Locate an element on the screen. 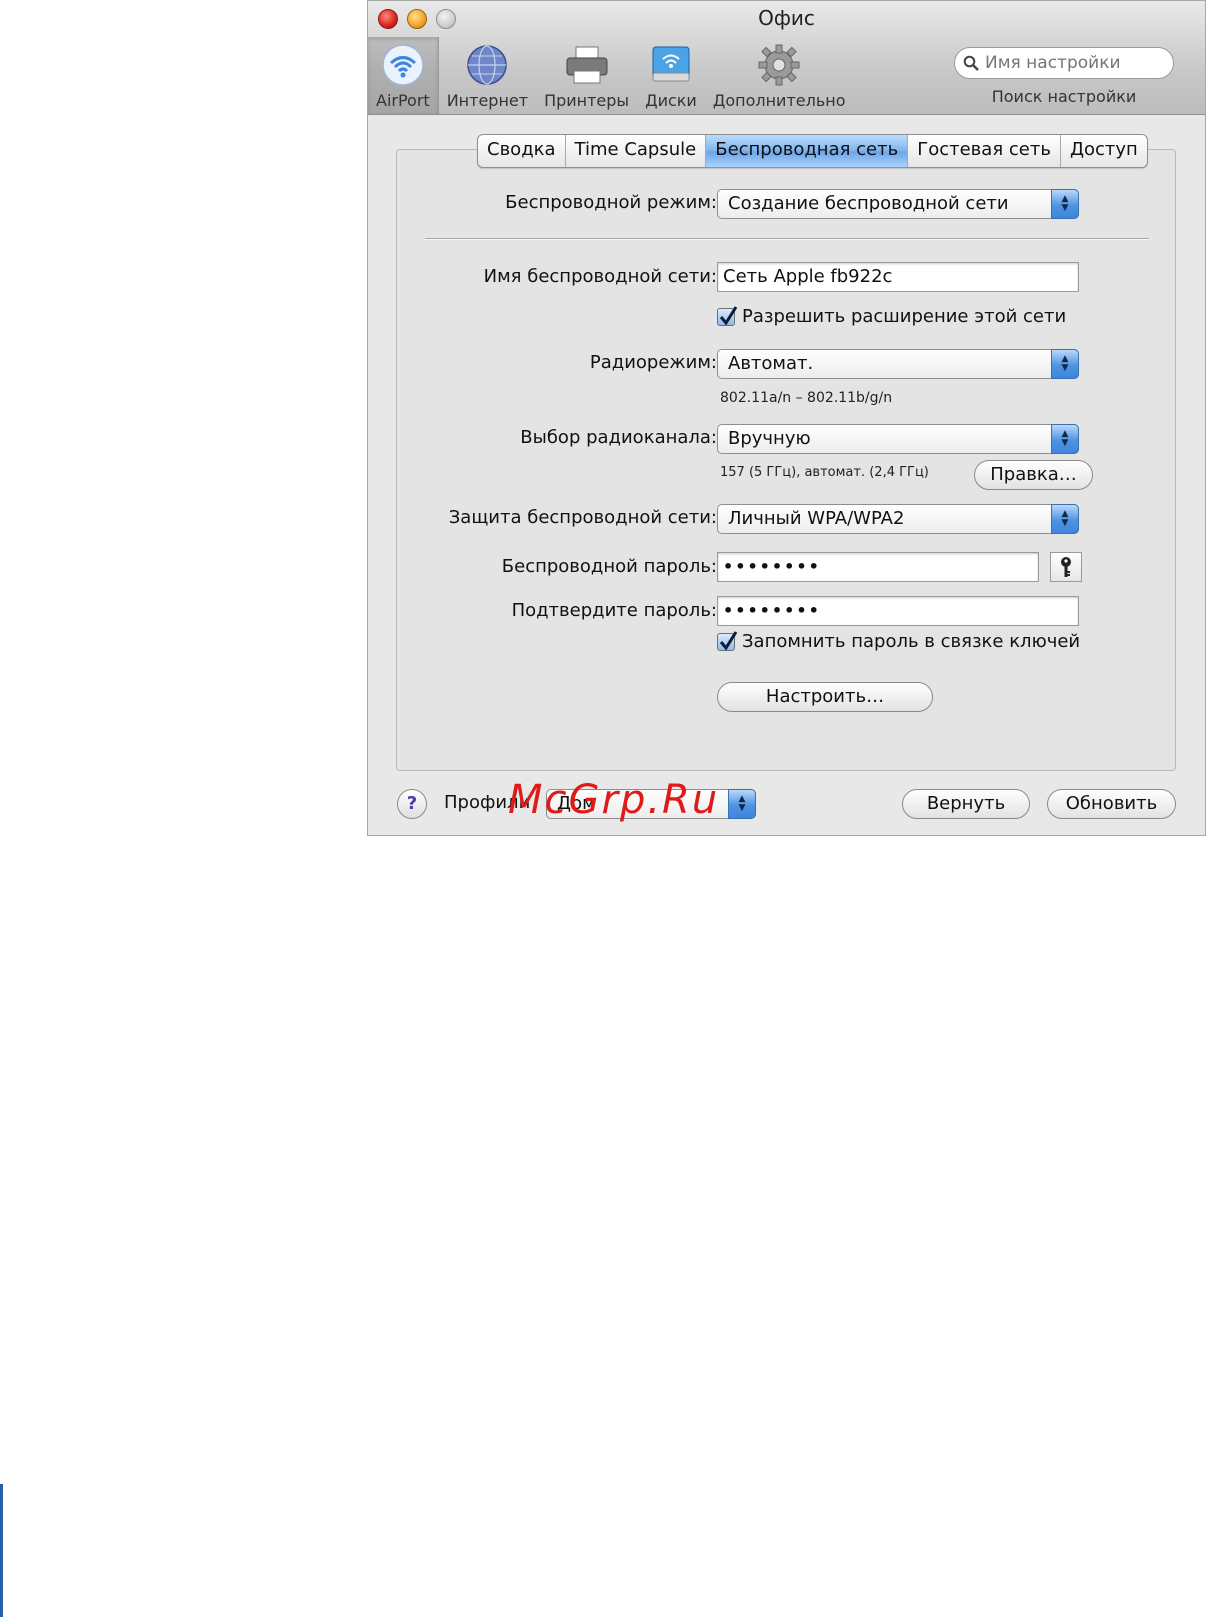 The image size is (1206, 1617). toolbar-item-airport: AirPort is located at coordinates (403, 75).